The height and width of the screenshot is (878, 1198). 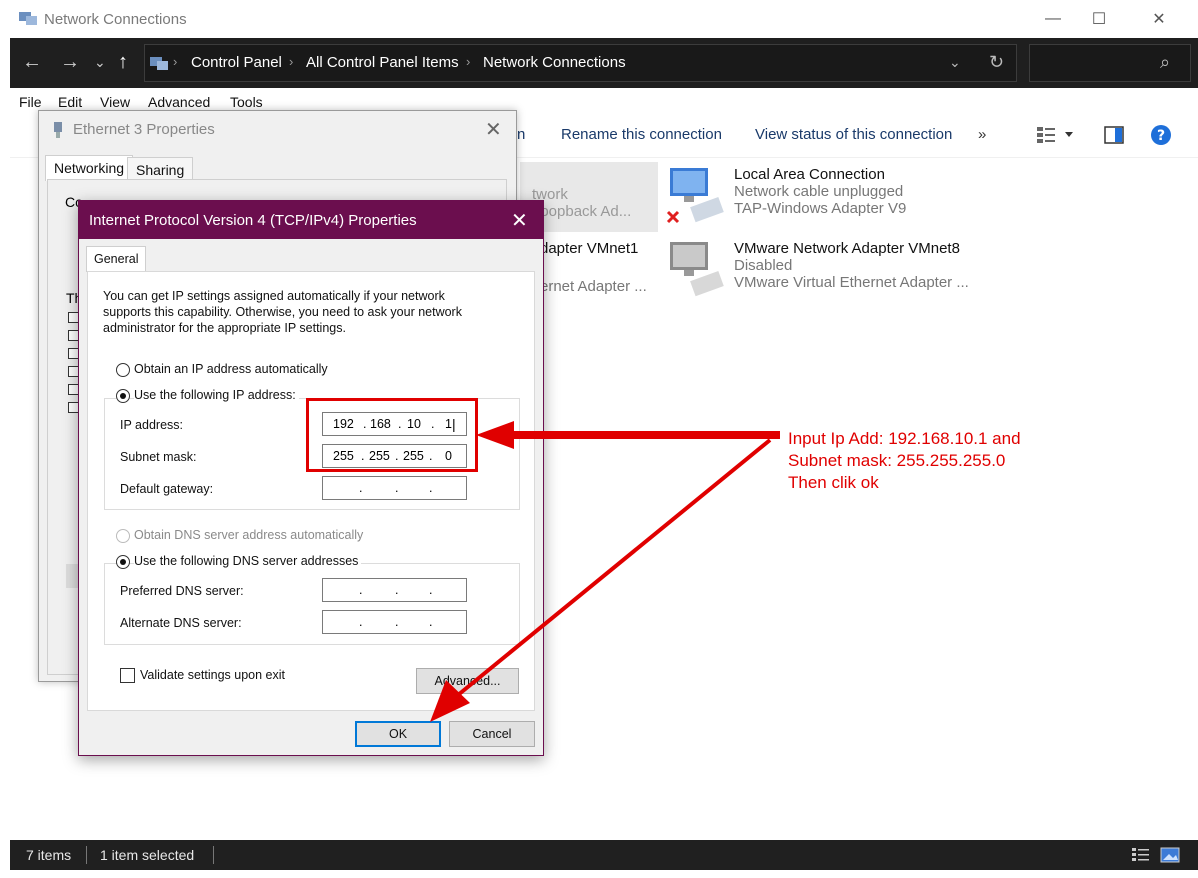 What do you see at coordinates (897, 460) in the screenshot?
I see `annotation-line: Subnet mask: 255.255.255.0` at bounding box center [897, 460].